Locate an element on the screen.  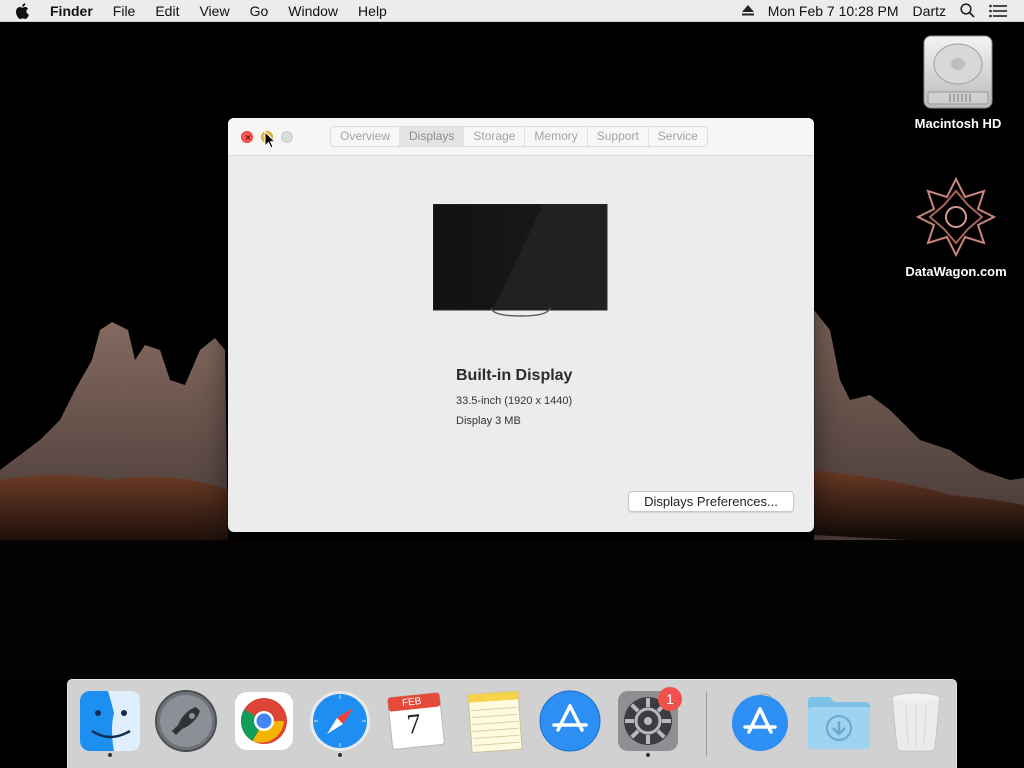
chrome-icon is located at coordinates (264, 721).